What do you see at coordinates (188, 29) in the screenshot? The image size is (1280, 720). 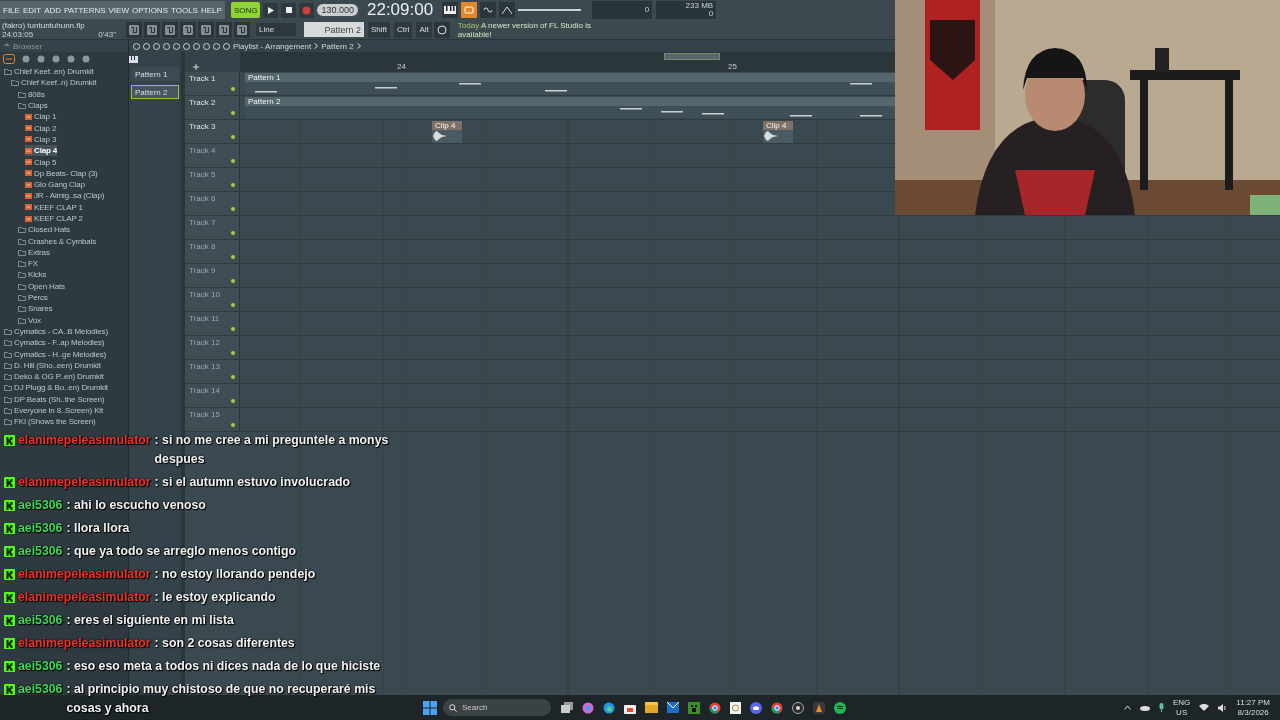 I see `plugin-button` at bounding box center [188, 29].